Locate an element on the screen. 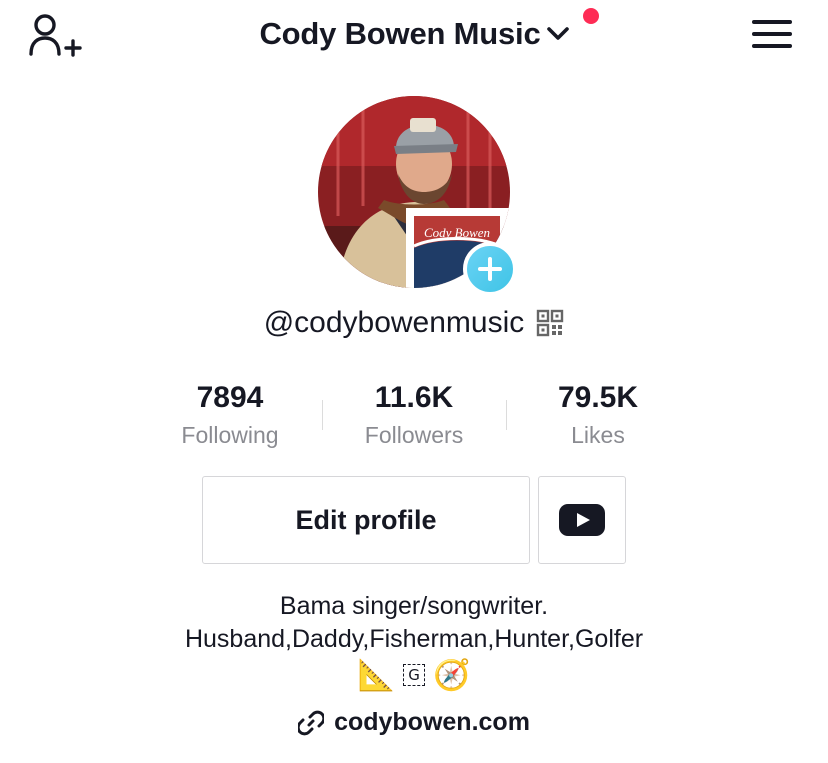 The height and width of the screenshot is (763, 828). website-link-text: codybowen.com is located at coordinates (432, 722).